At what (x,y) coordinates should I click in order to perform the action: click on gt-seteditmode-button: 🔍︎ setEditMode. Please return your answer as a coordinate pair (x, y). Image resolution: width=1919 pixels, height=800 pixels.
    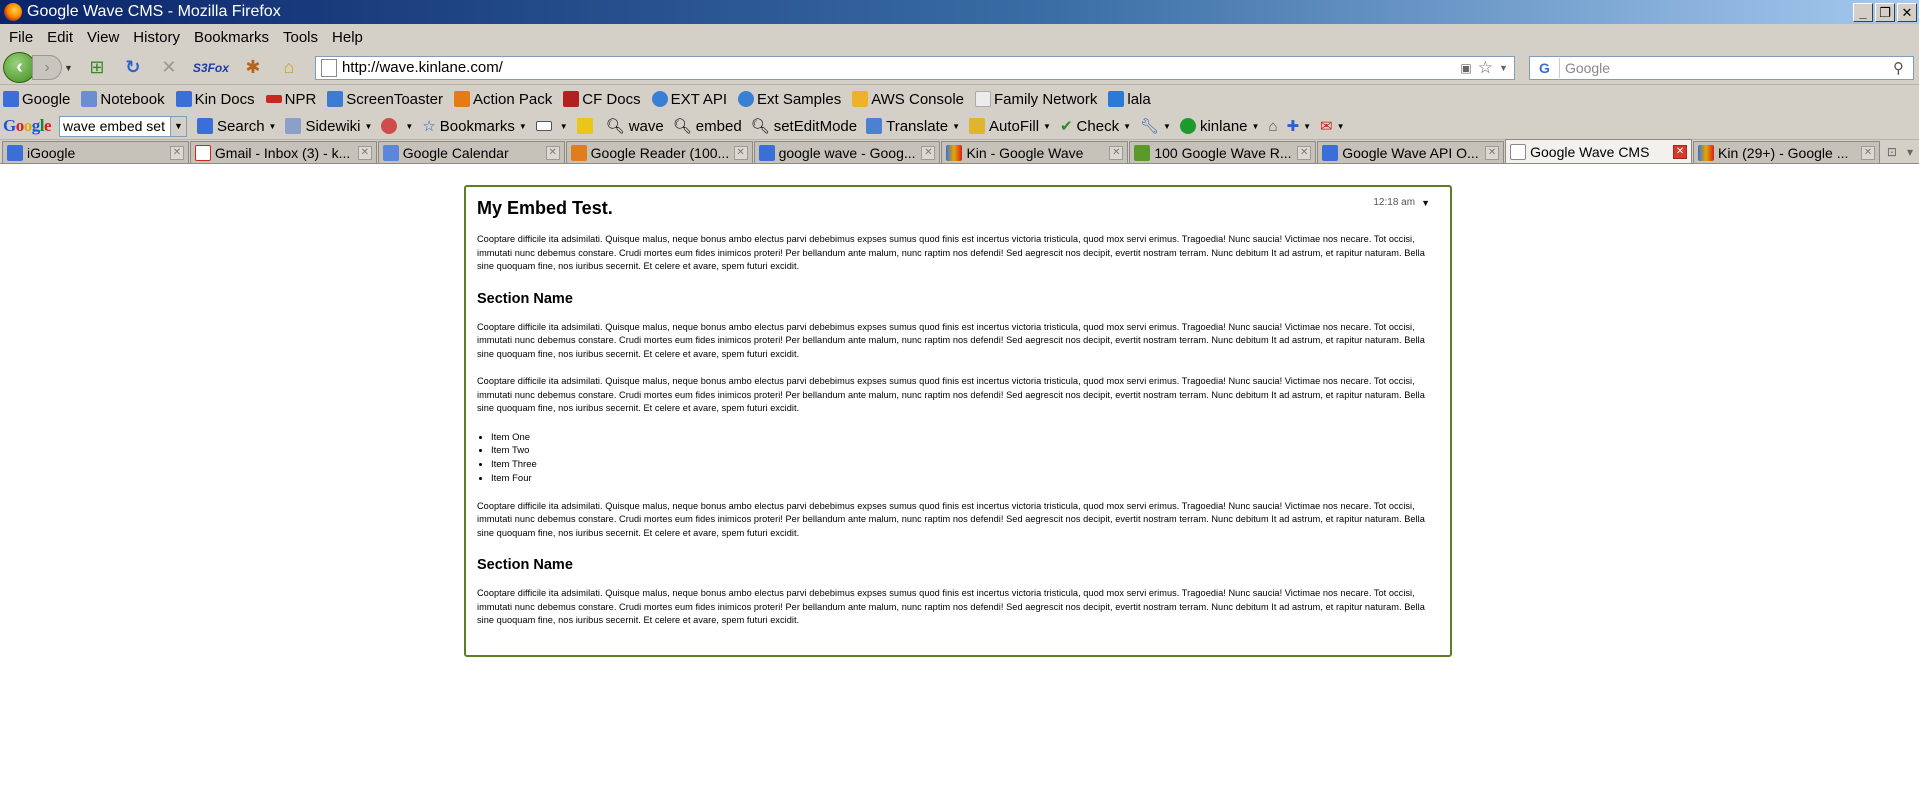
    Looking at the image, I should click on (803, 126).